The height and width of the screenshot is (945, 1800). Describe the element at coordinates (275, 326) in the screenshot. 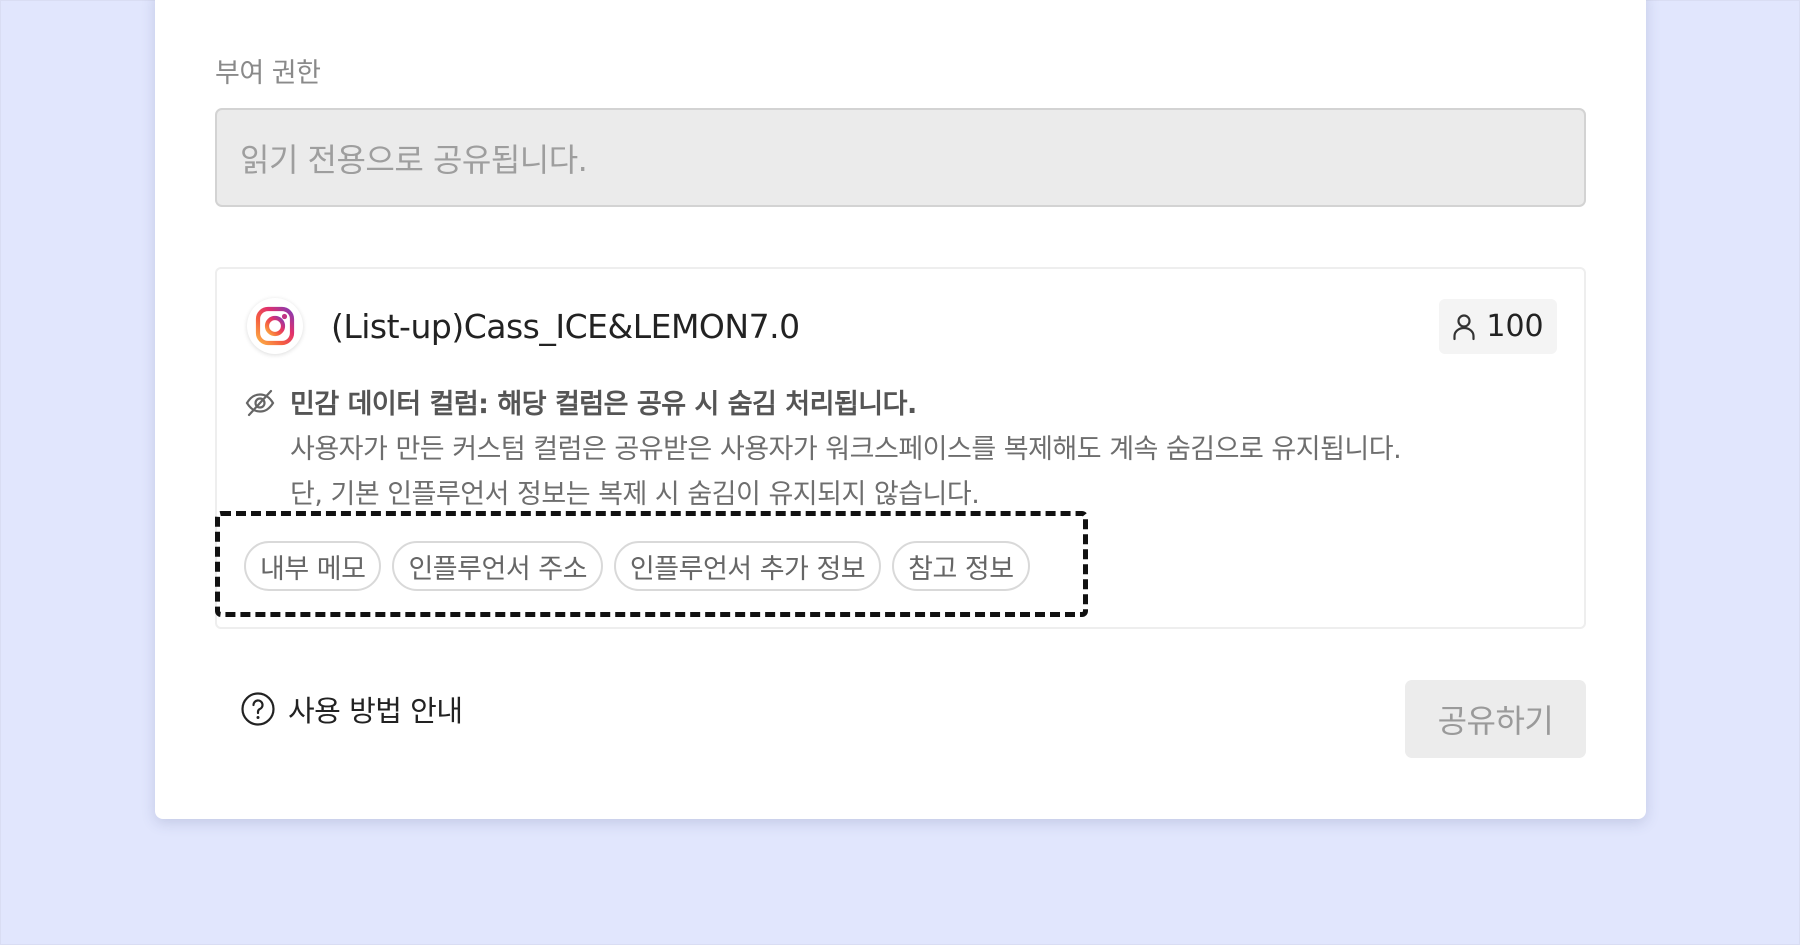

I see `instagram-icon` at that location.